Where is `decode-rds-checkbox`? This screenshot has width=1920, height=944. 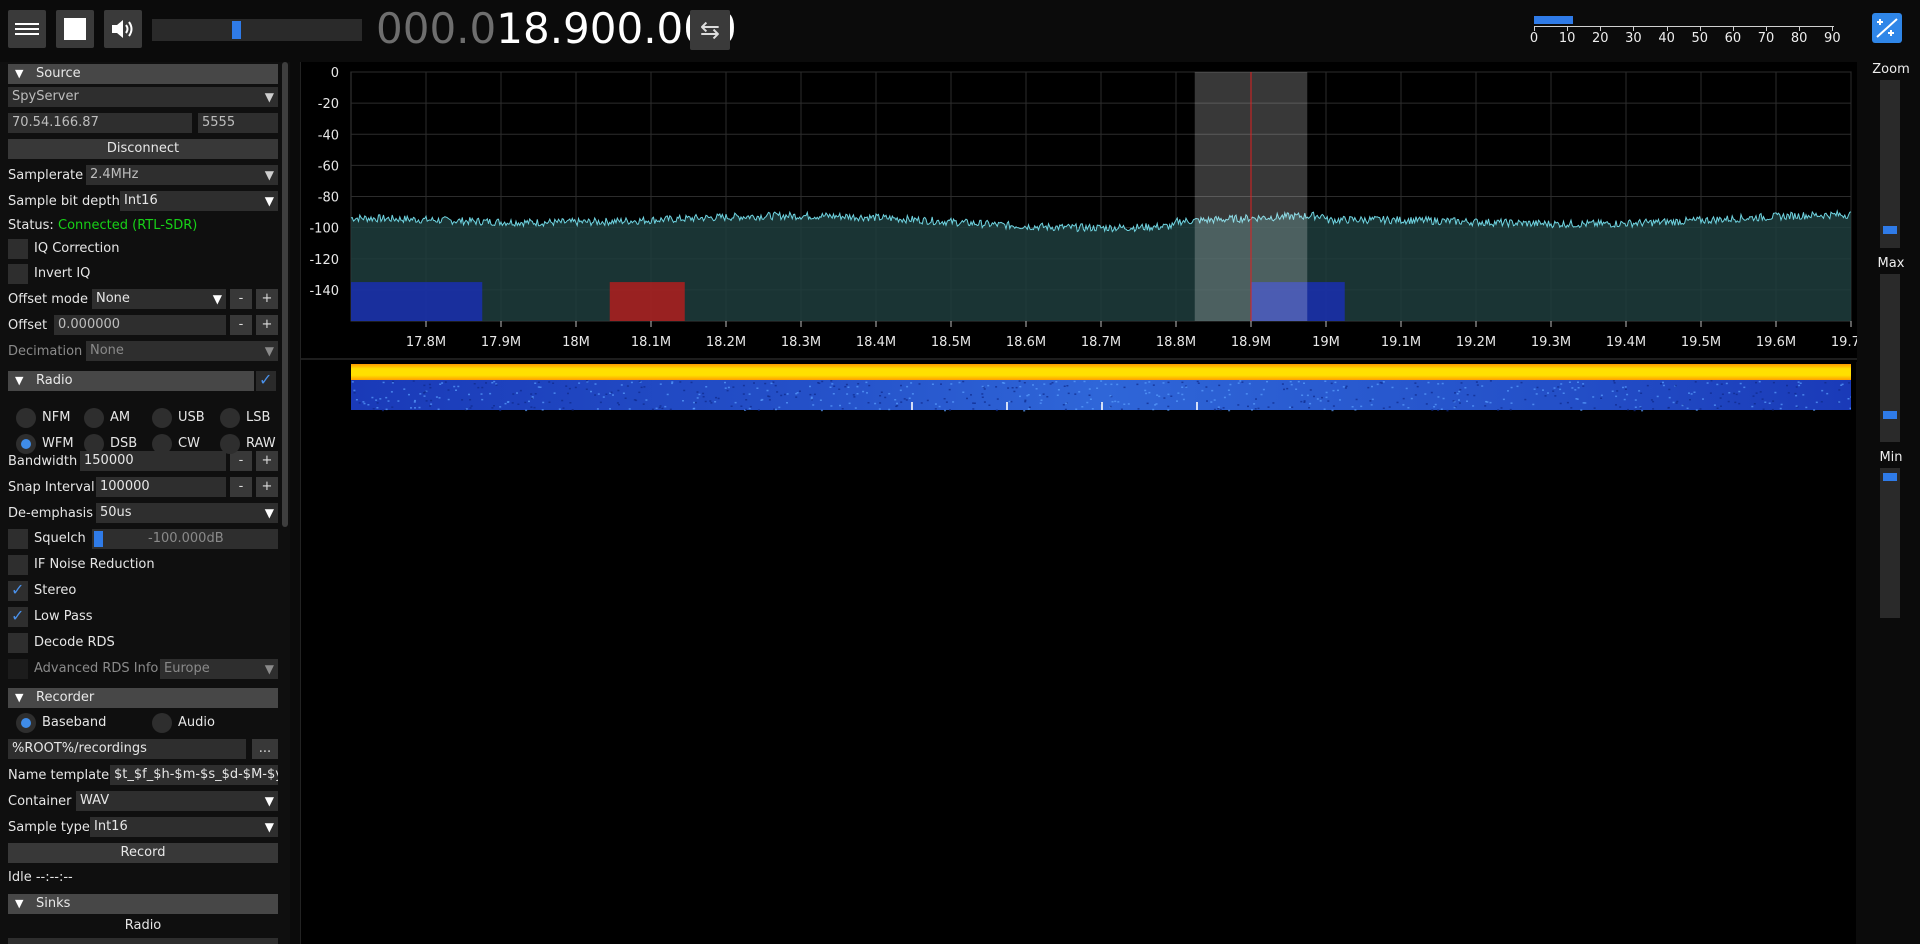
decode-rds-checkbox is located at coordinates (18, 643).